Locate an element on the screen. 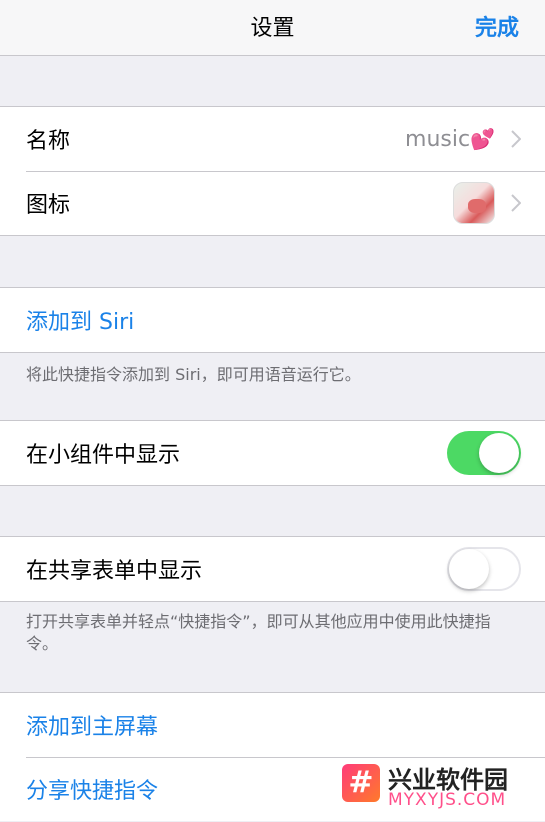  add-to-home-screen-button: 添加到主屏幕 is located at coordinates (272, 725).